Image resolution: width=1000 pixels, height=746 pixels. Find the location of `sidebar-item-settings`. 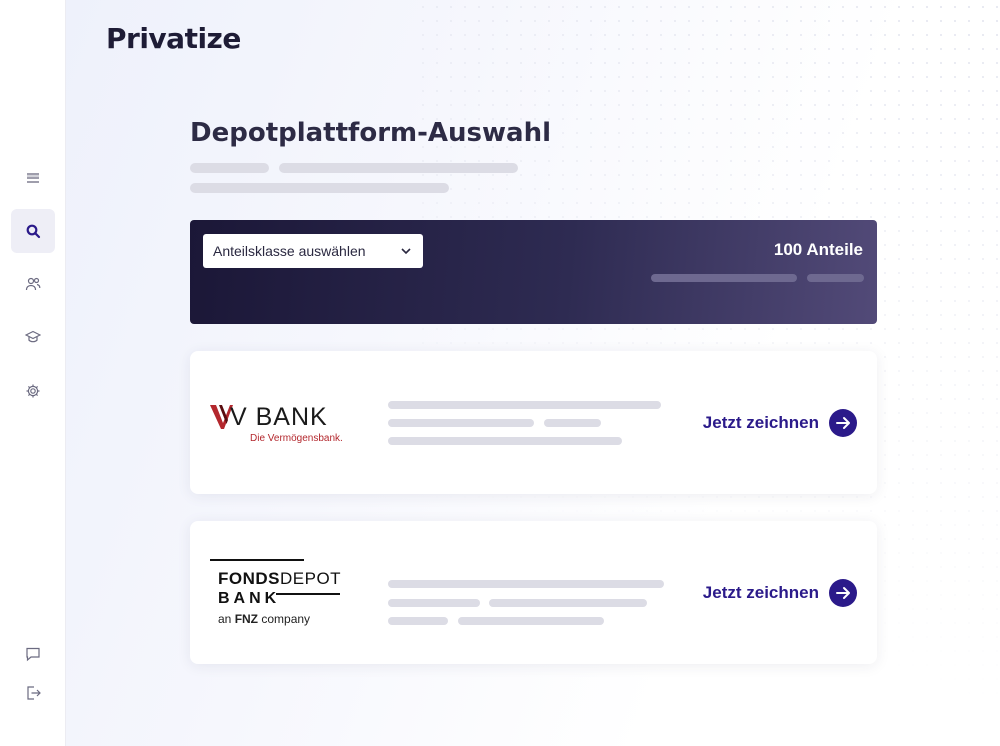

sidebar-item-settings is located at coordinates (33, 391).